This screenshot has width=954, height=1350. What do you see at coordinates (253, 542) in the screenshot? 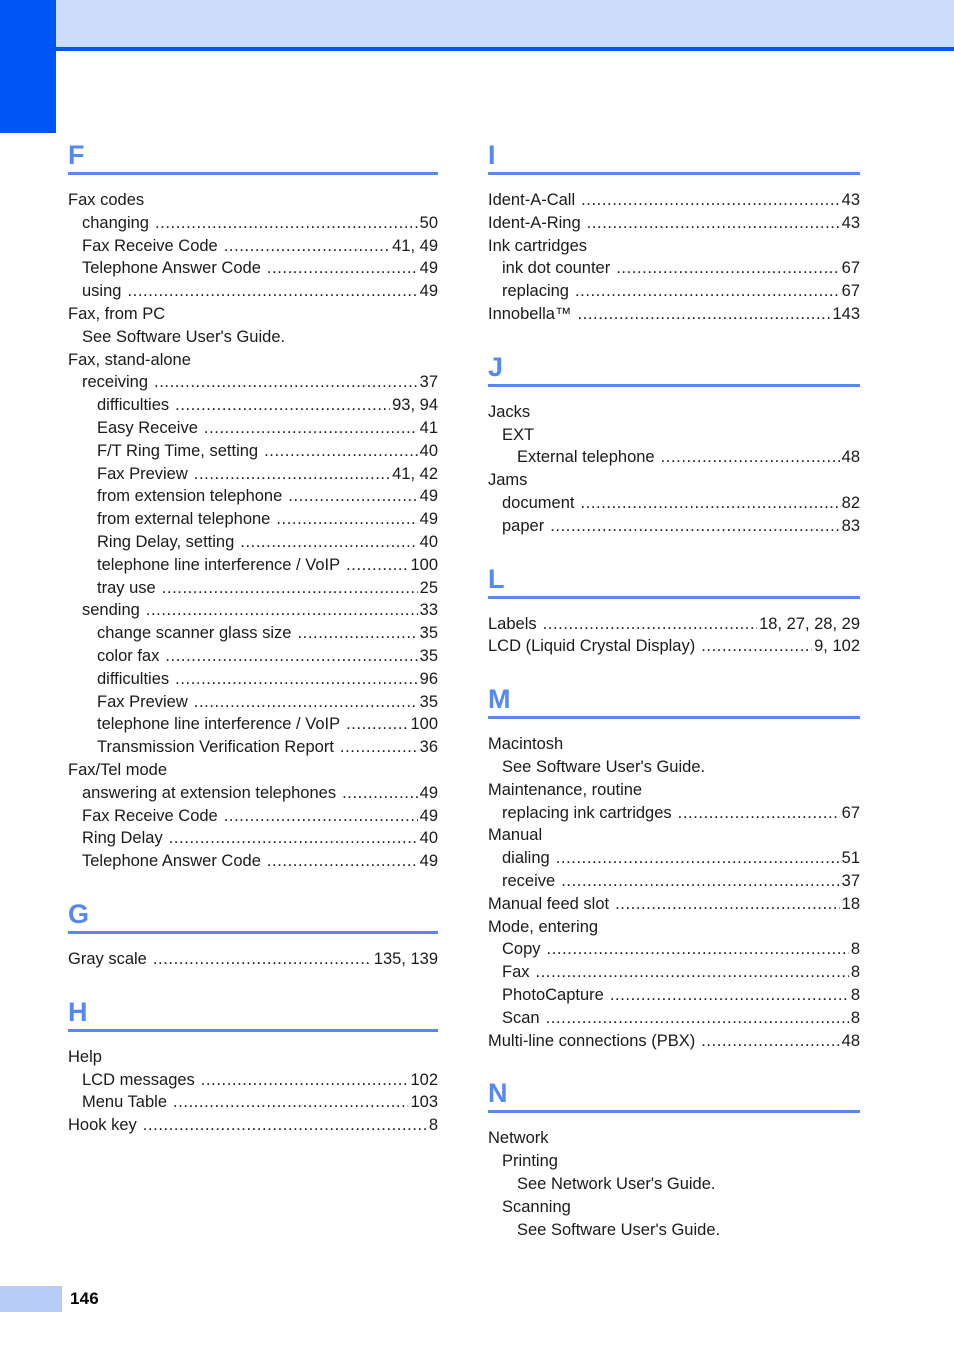
I see `index-entry: Ring Delay, setting 40` at bounding box center [253, 542].